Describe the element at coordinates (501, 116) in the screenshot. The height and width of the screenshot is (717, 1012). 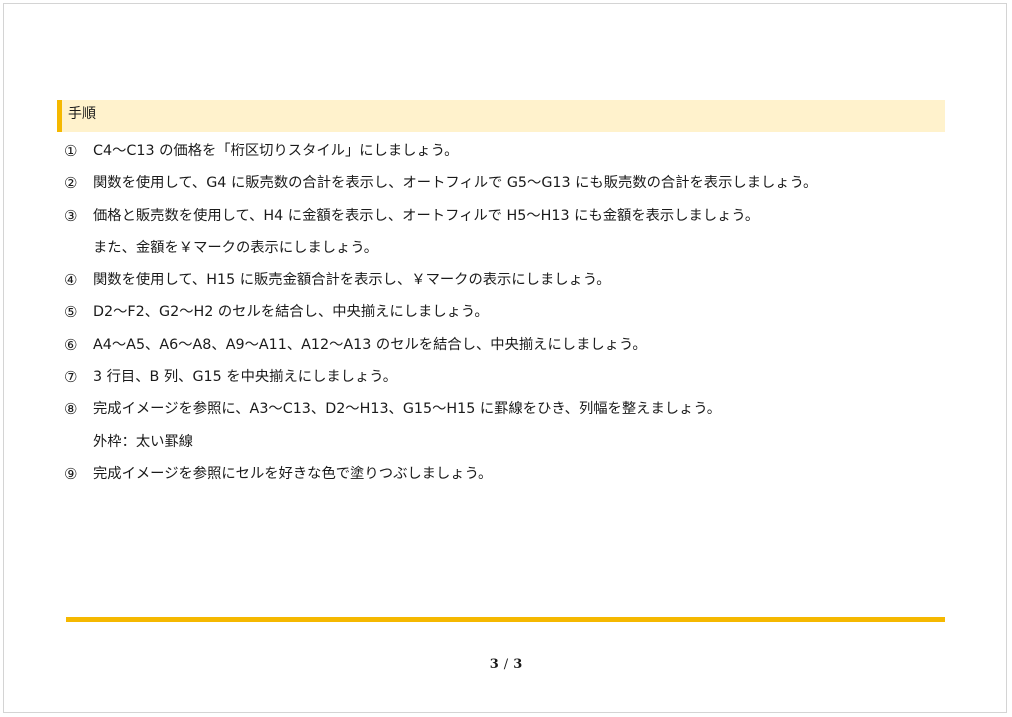
I see `section-header: 手順` at that location.